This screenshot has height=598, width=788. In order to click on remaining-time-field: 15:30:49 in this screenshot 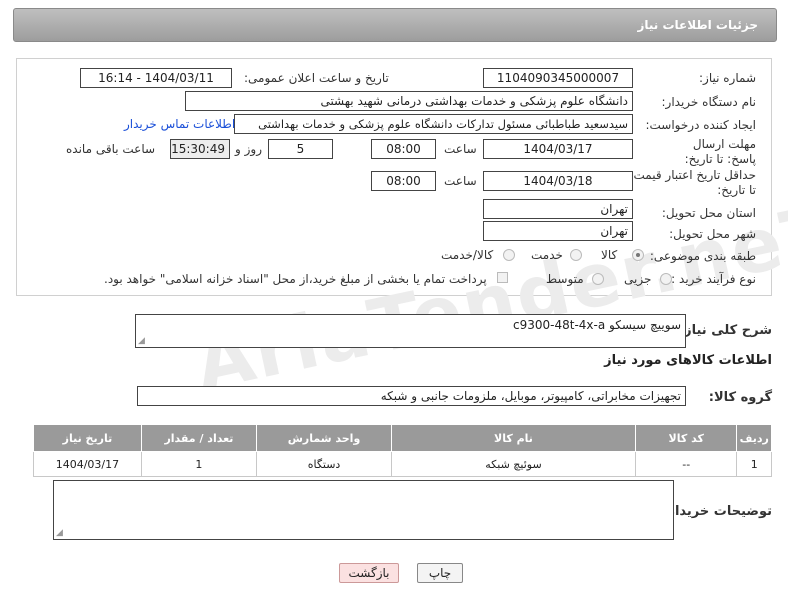, I will do `click(200, 149)`.